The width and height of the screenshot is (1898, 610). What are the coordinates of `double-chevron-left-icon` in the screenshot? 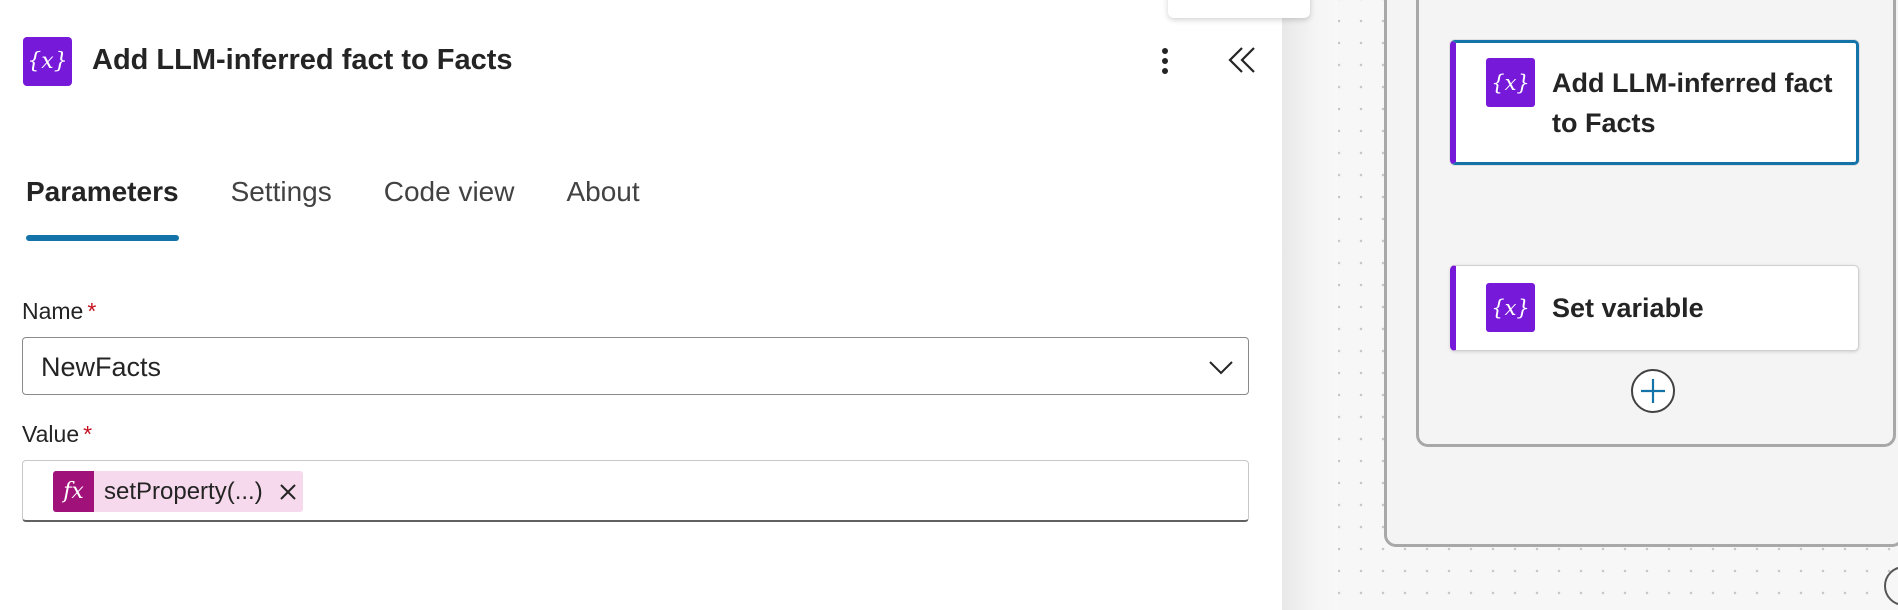 It's located at (1241, 60).